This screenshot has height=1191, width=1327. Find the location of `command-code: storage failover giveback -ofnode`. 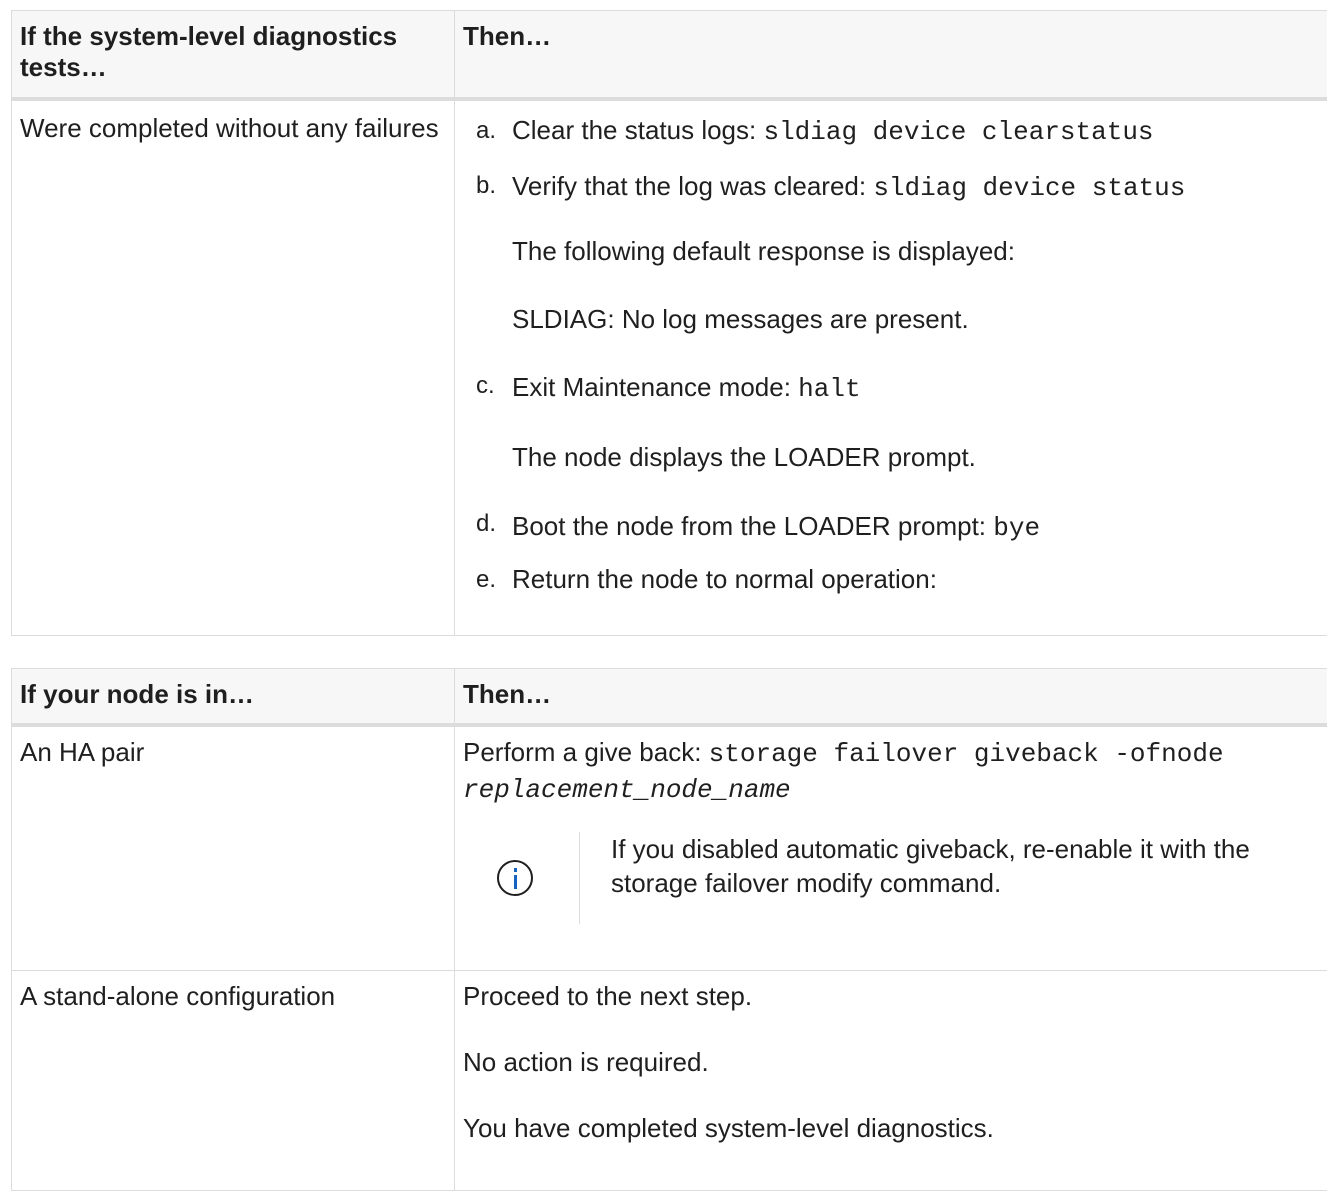

command-code: storage failover giveback -ofnode is located at coordinates (966, 754).